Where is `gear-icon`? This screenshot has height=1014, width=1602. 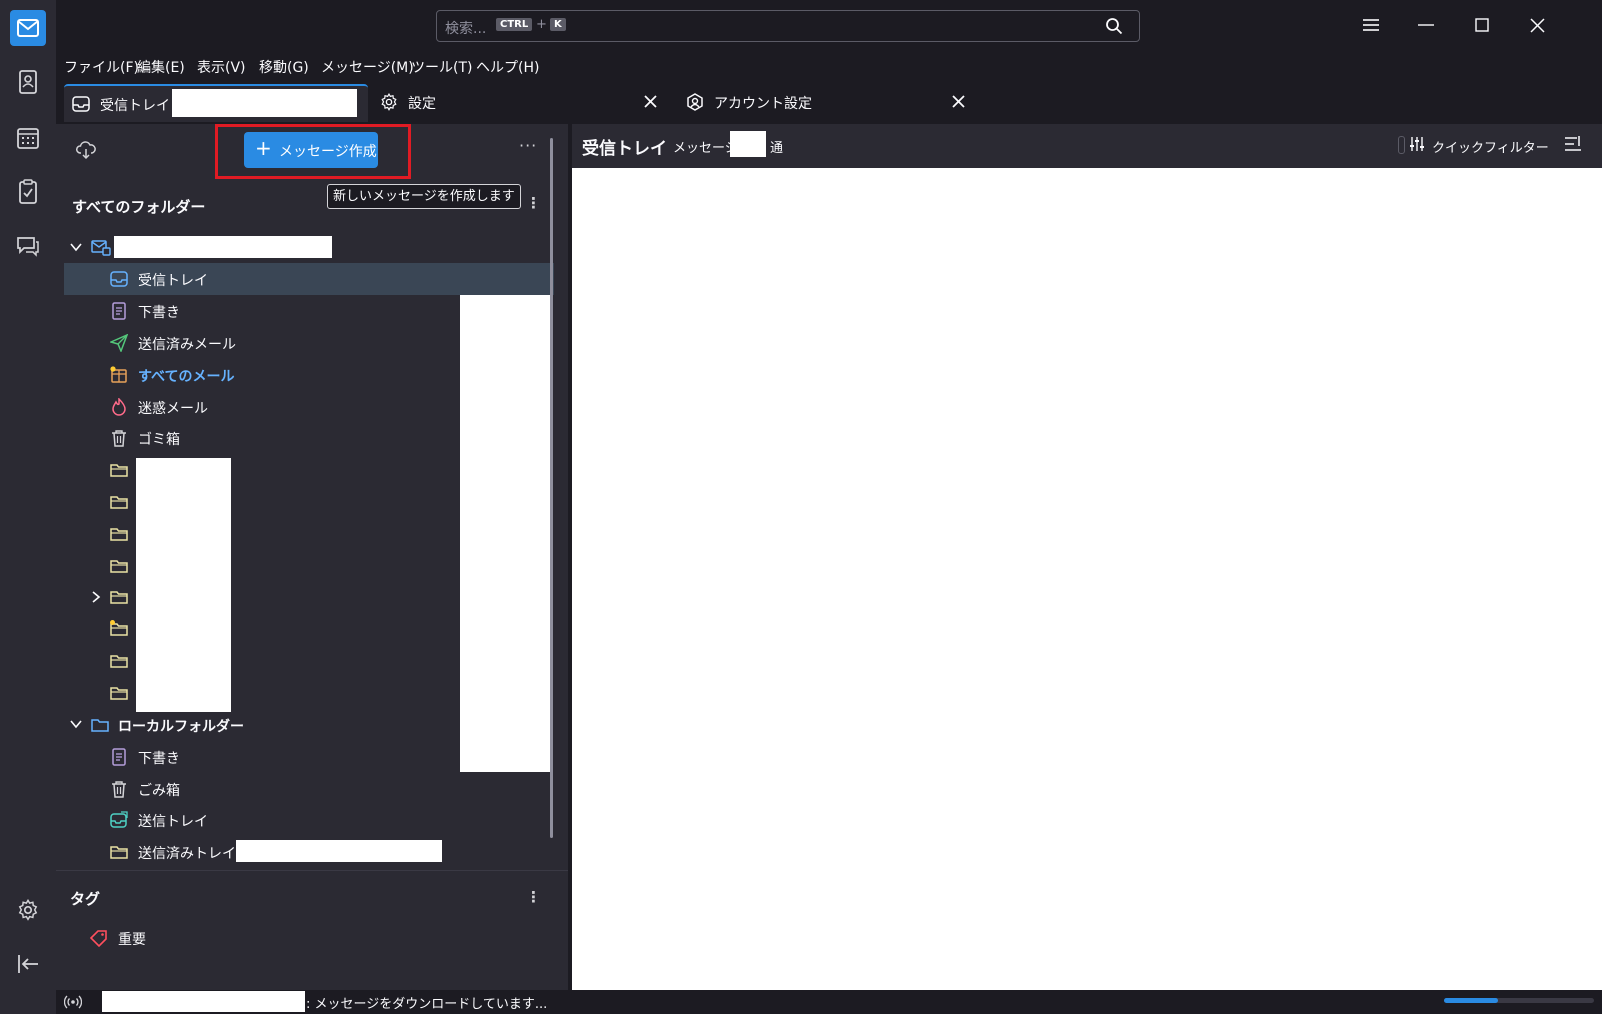 gear-icon is located at coordinates (389, 102).